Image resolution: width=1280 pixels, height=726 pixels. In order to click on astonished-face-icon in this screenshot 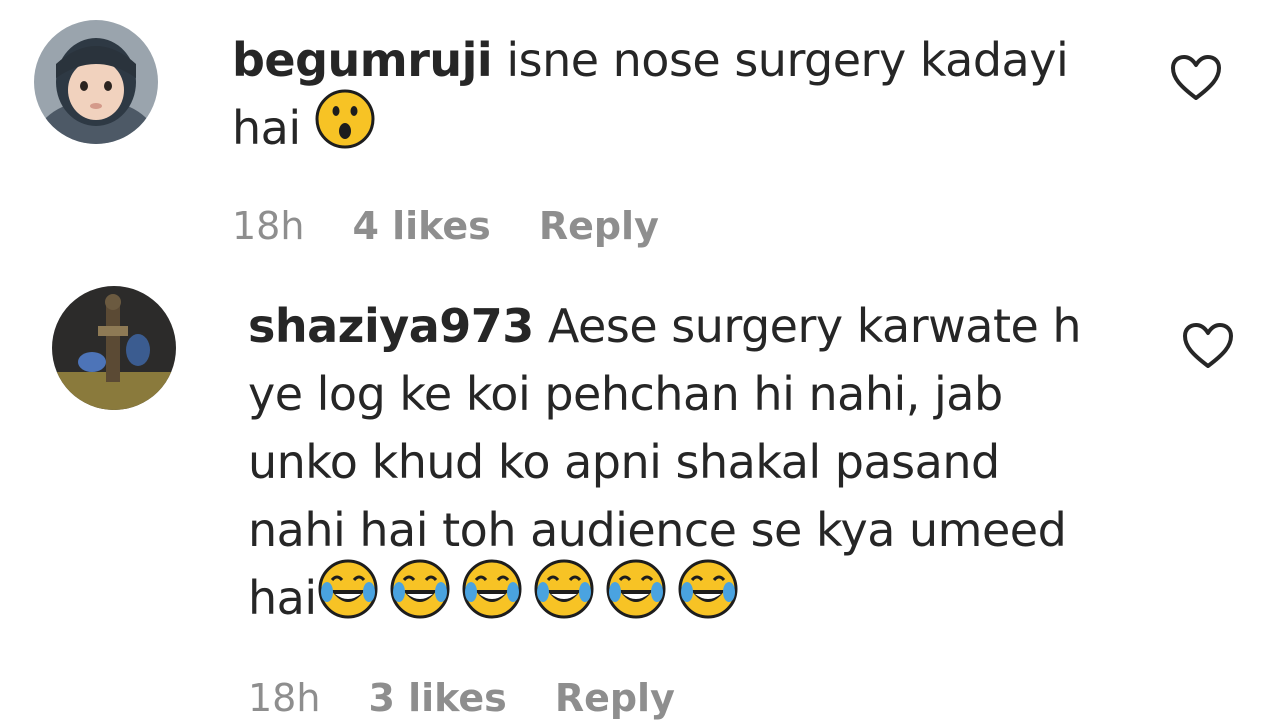, I will do `click(345, 128)`.